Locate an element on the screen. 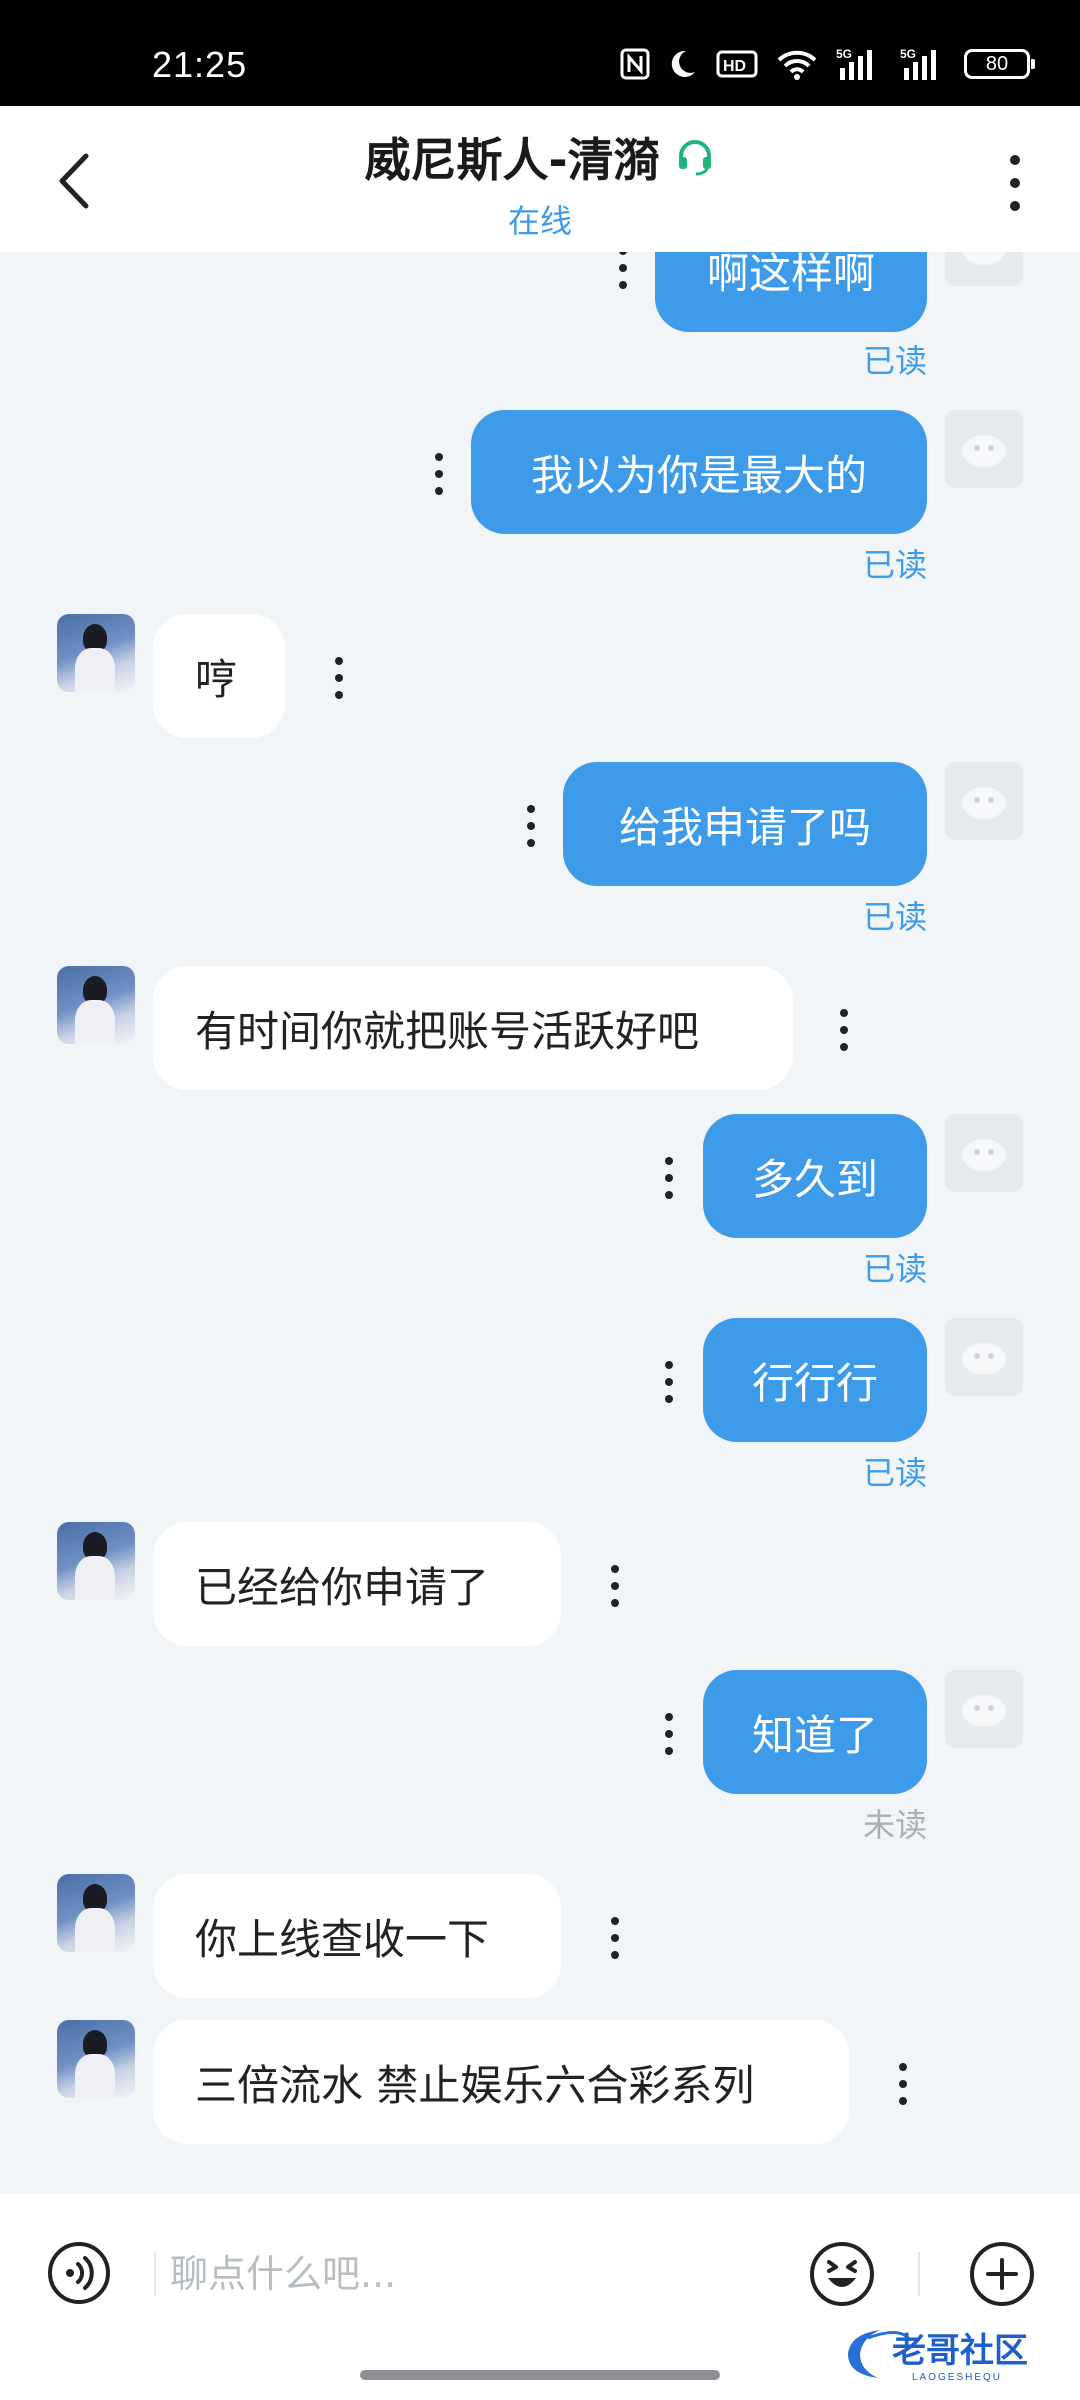 The image size is (1080, 2400). status-time: 21:25 is located at coordinates (200, 64).